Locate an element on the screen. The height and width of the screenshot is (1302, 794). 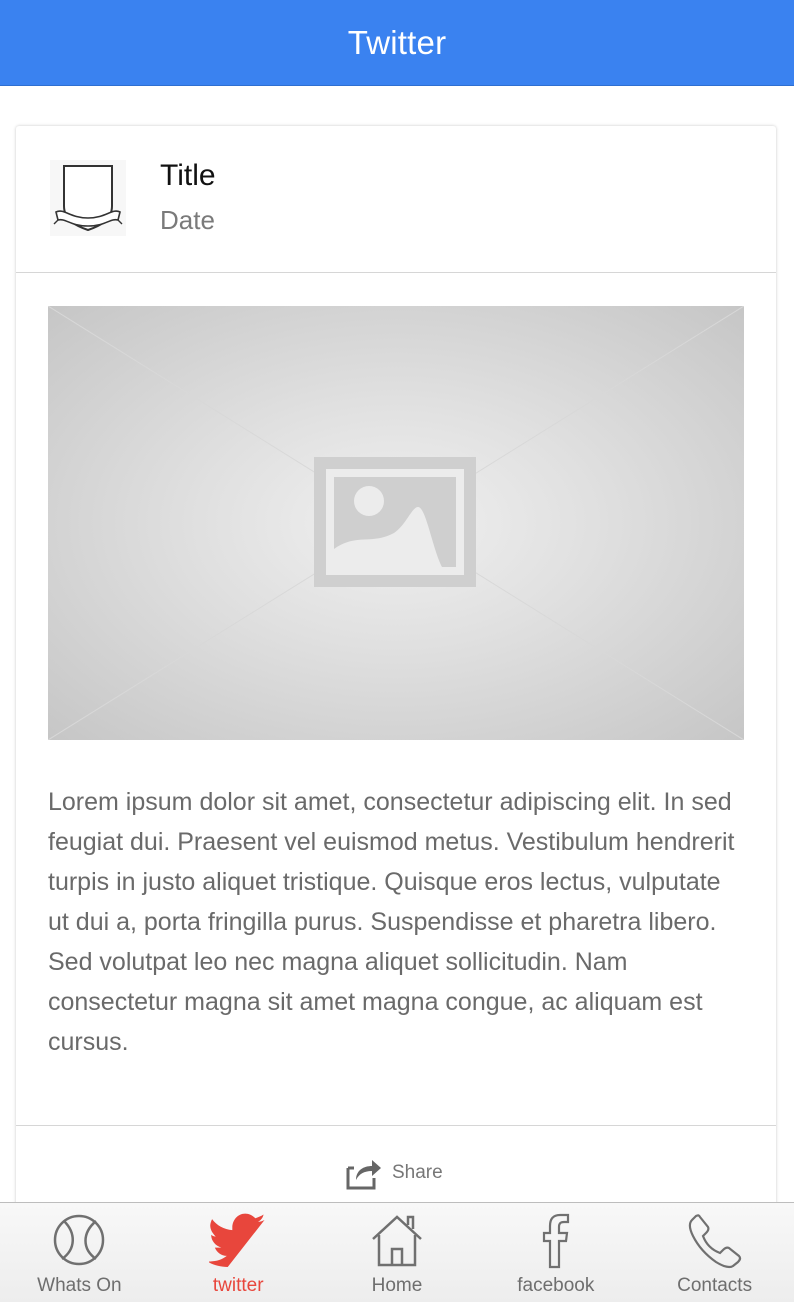
ball-icon is located at coordinates (79, 1240).